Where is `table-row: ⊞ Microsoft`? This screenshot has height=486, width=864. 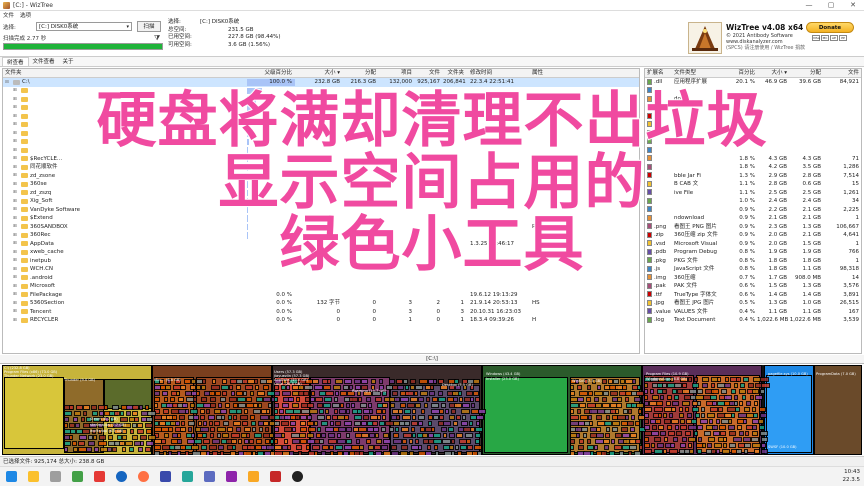 table-row: ⊞ Microsoft is located at coordinates (321, 286).